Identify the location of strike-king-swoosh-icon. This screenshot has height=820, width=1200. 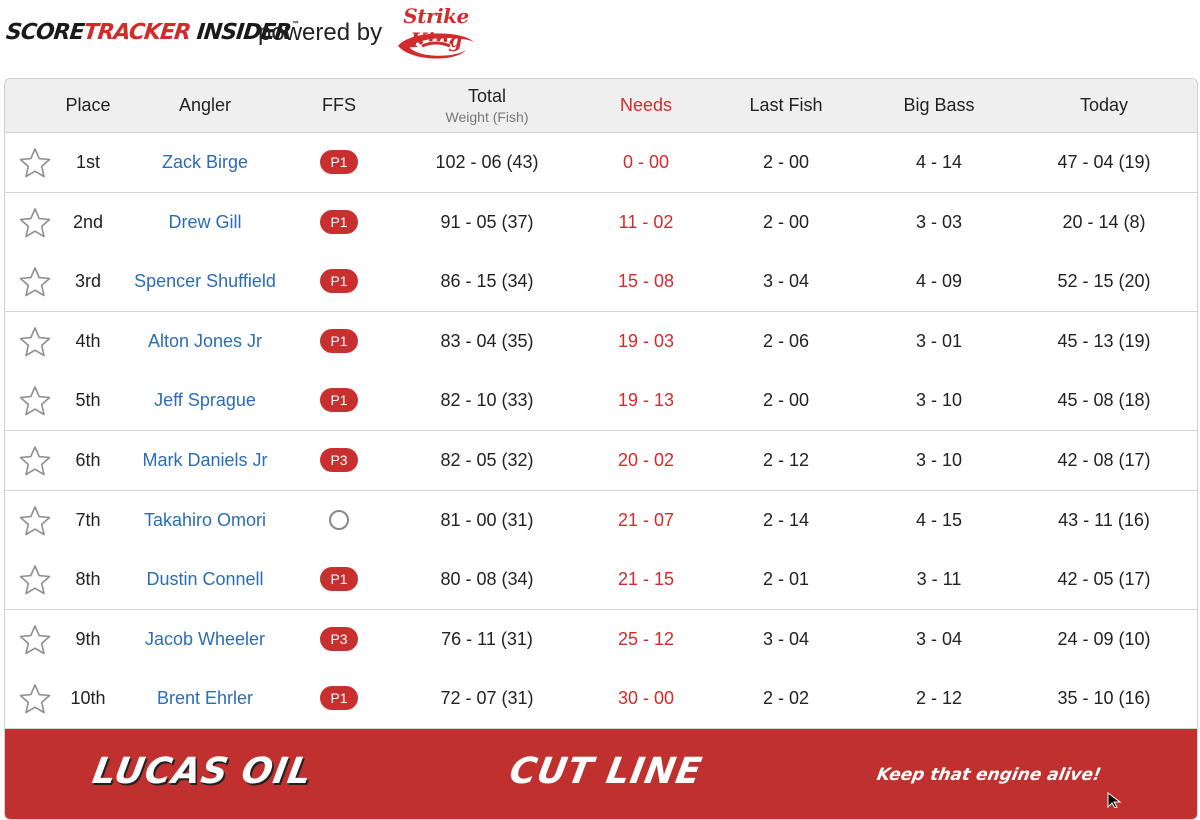
(436, 46).